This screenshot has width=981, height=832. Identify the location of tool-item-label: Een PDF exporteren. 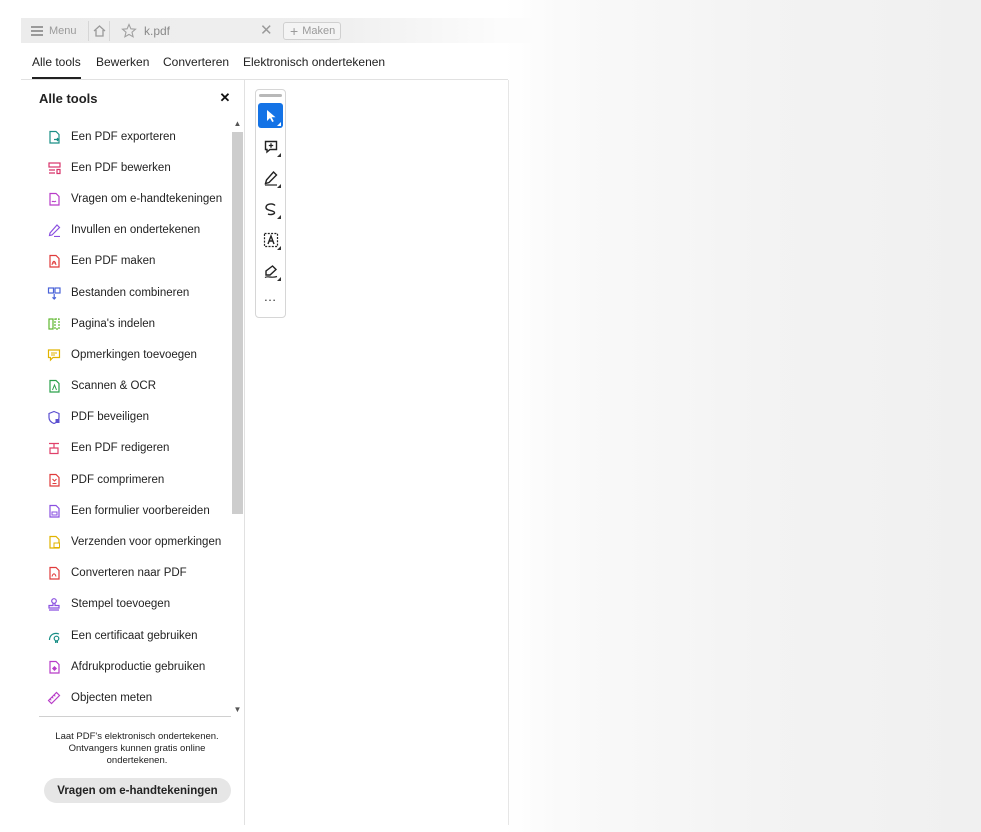
(123, 136).